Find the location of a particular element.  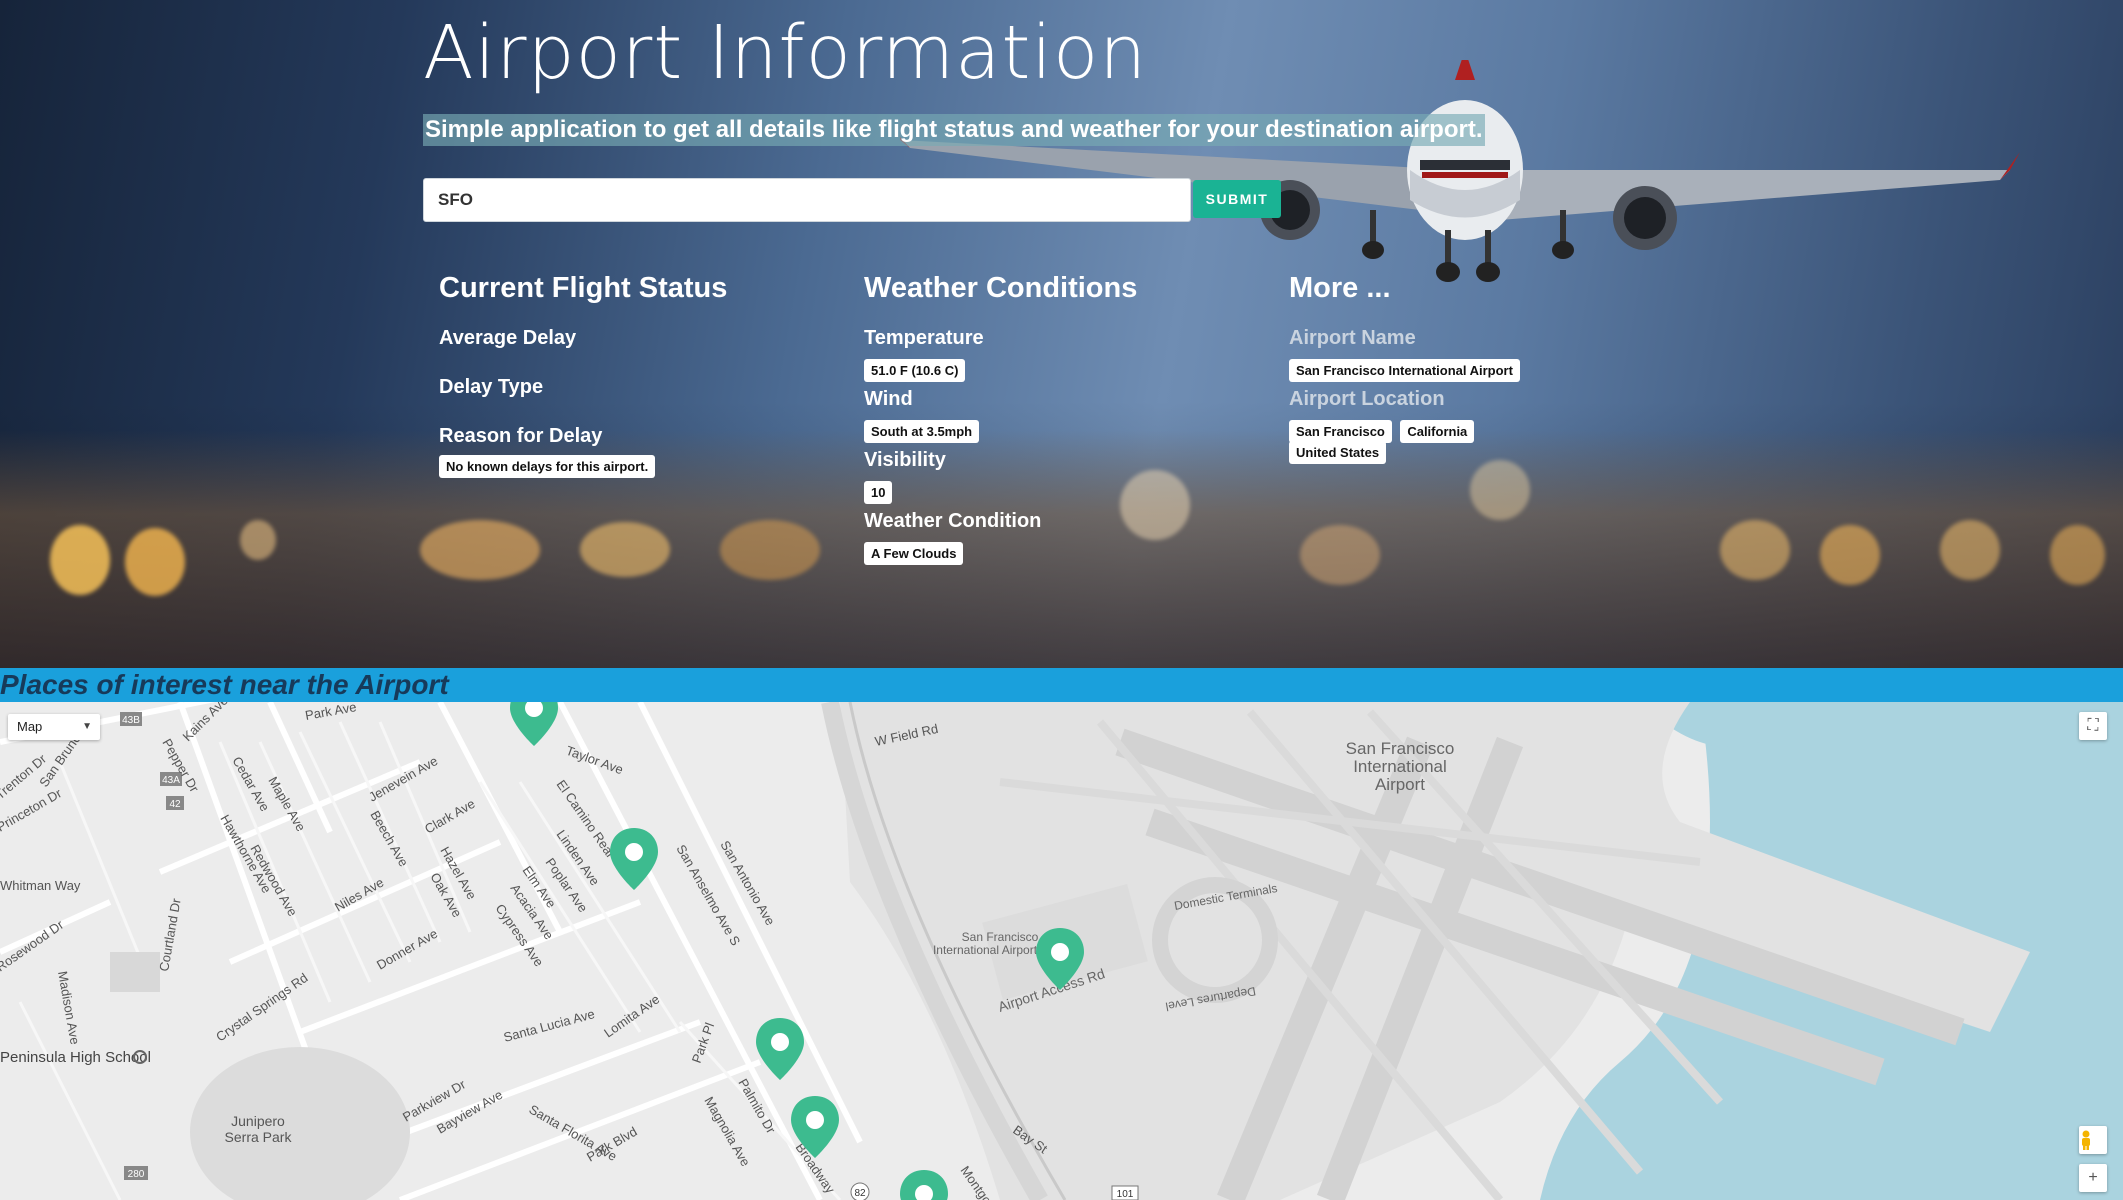

shield-42: 42 is located at coordinates (175, 804).